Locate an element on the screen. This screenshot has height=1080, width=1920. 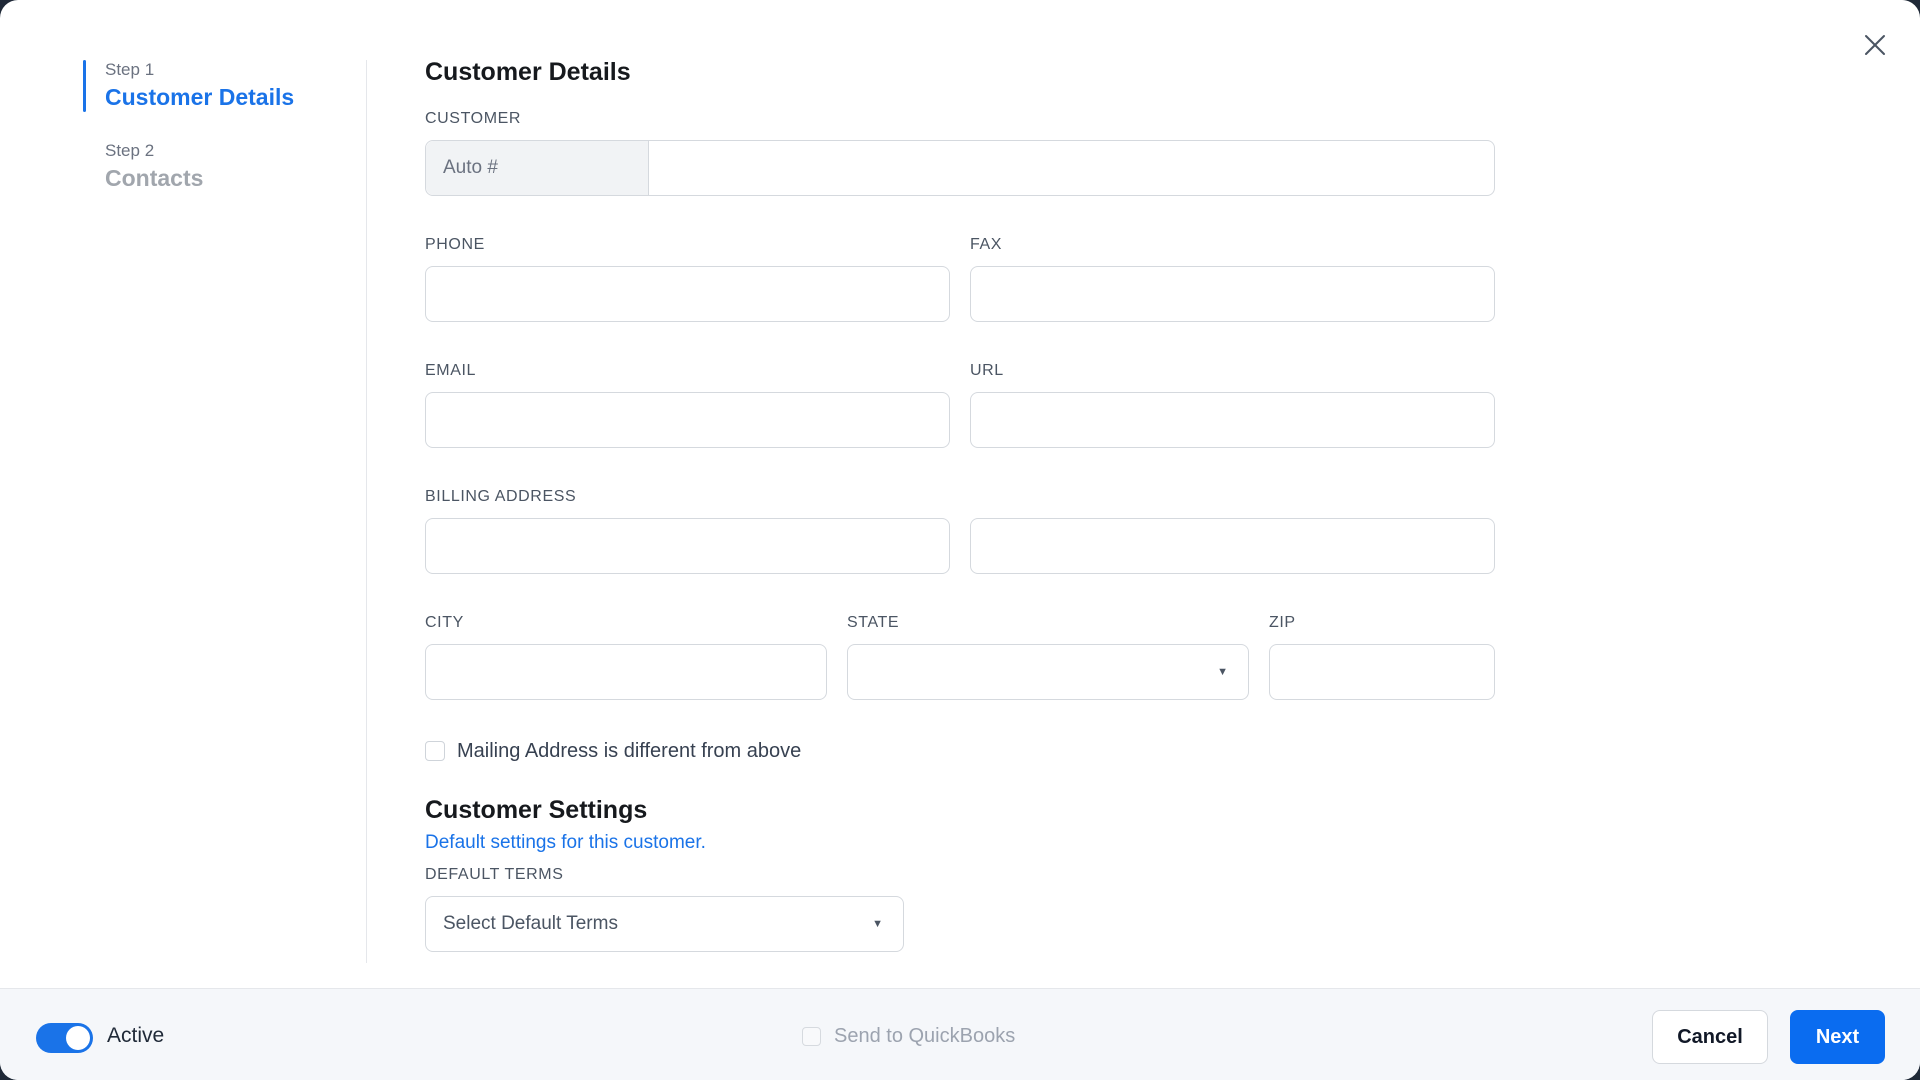
close-icon is located at coordinates (1875, 45).